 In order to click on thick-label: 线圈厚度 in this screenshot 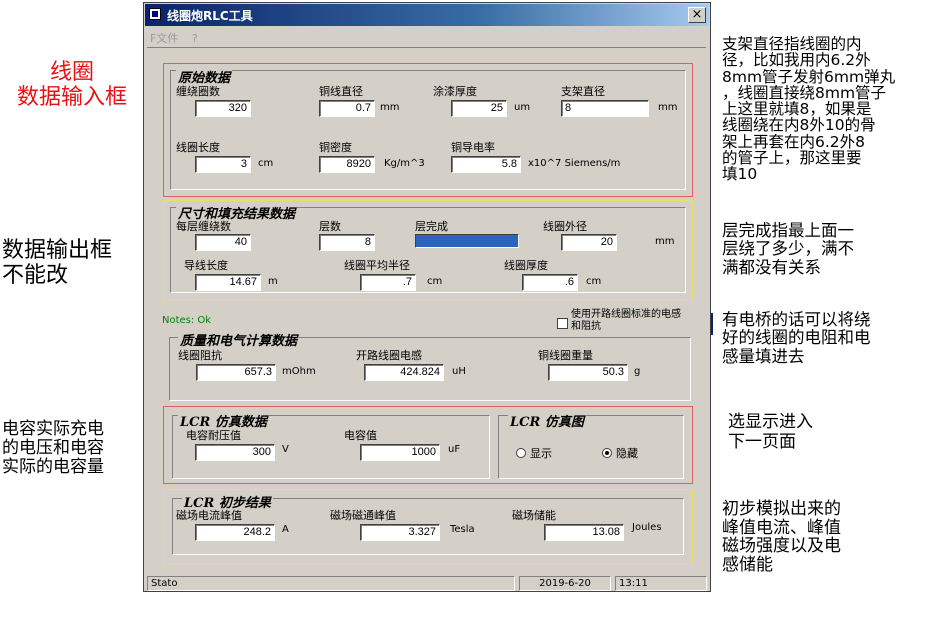, I will do `click(526, 265)`.